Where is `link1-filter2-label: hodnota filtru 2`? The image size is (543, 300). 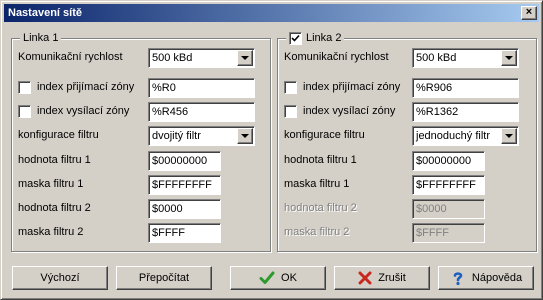
link1-filter2-label: hodnota filtru 2 is located at coordinates (54, 208).